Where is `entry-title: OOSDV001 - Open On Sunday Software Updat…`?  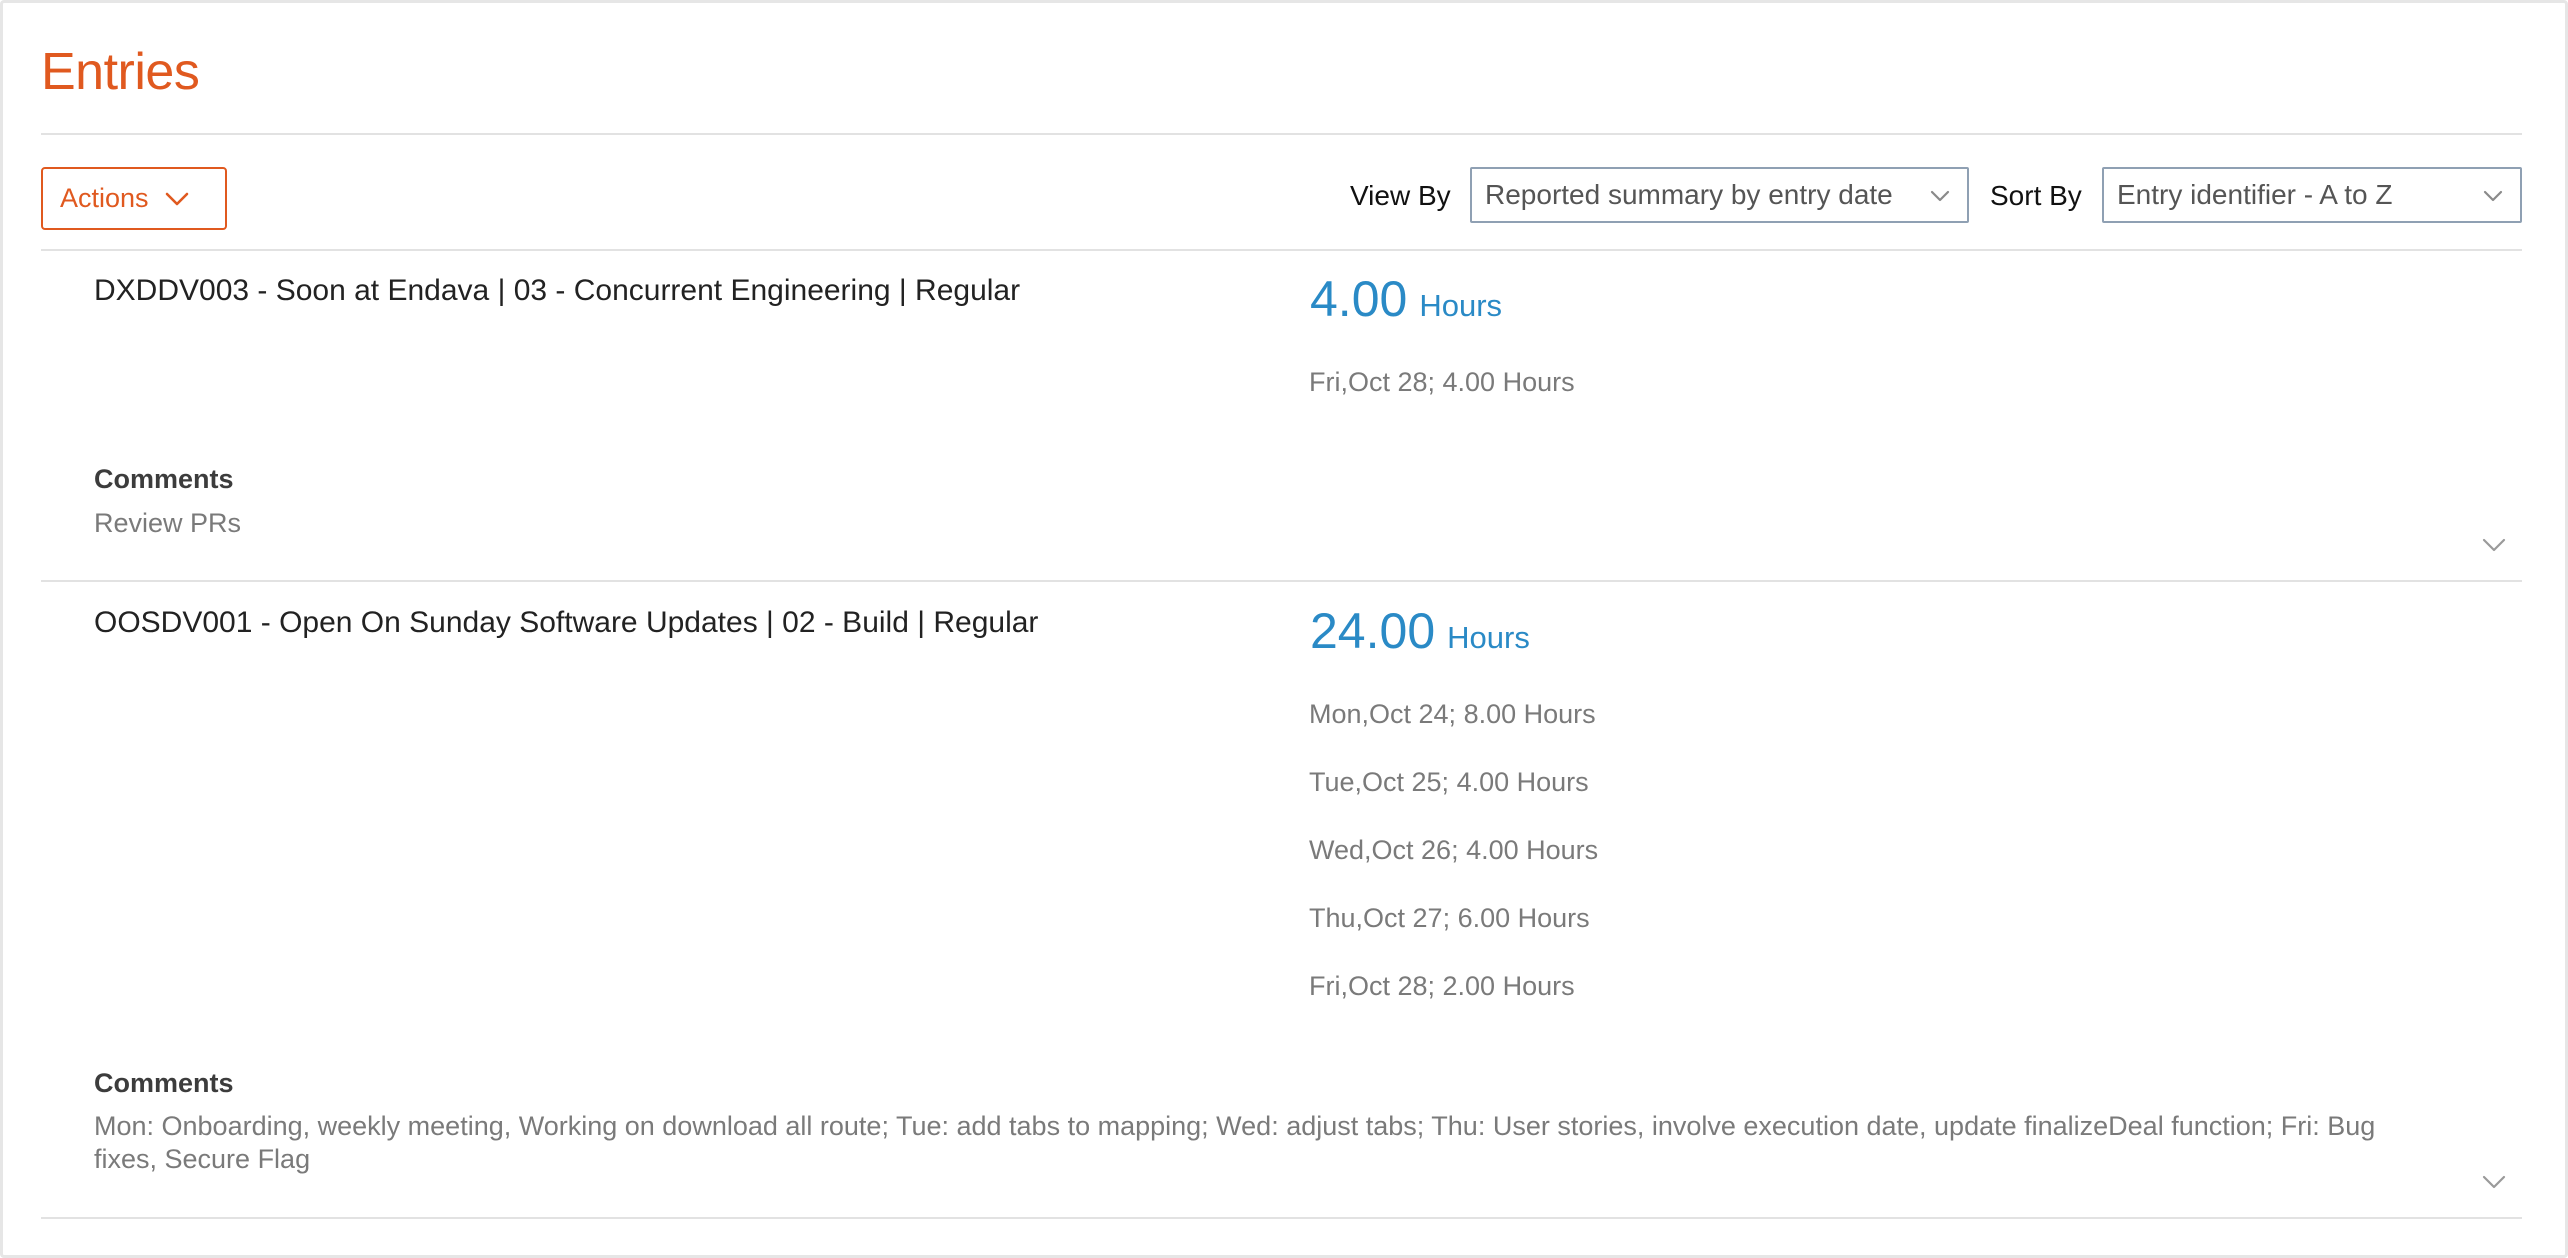
entry-title: OOSDV001 - Open On Sunday Software Updat… is located at coordinates (566, 622).